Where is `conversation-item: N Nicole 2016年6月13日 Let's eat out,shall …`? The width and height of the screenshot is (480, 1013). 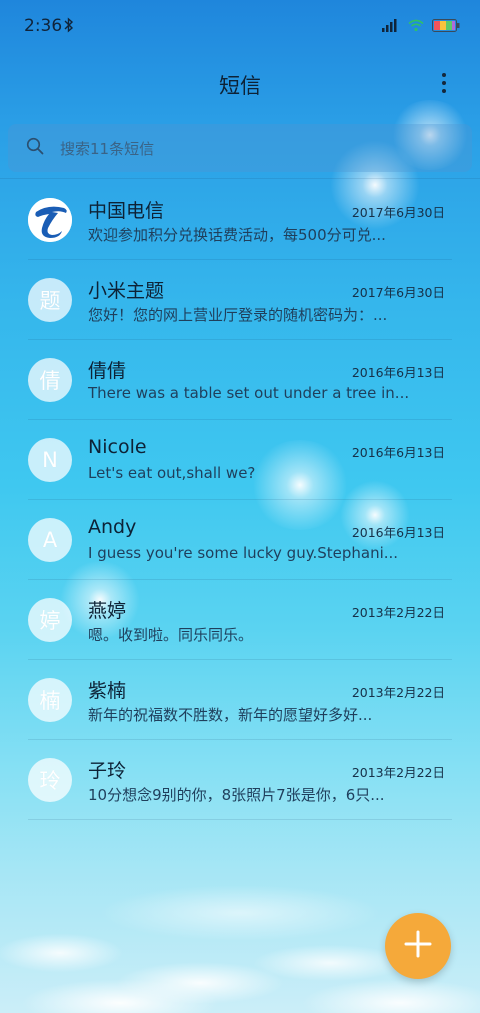 conversation-item: N Nicole 2016年6月13日 Let's eat out,shall … is located at coordinates (240, 460).